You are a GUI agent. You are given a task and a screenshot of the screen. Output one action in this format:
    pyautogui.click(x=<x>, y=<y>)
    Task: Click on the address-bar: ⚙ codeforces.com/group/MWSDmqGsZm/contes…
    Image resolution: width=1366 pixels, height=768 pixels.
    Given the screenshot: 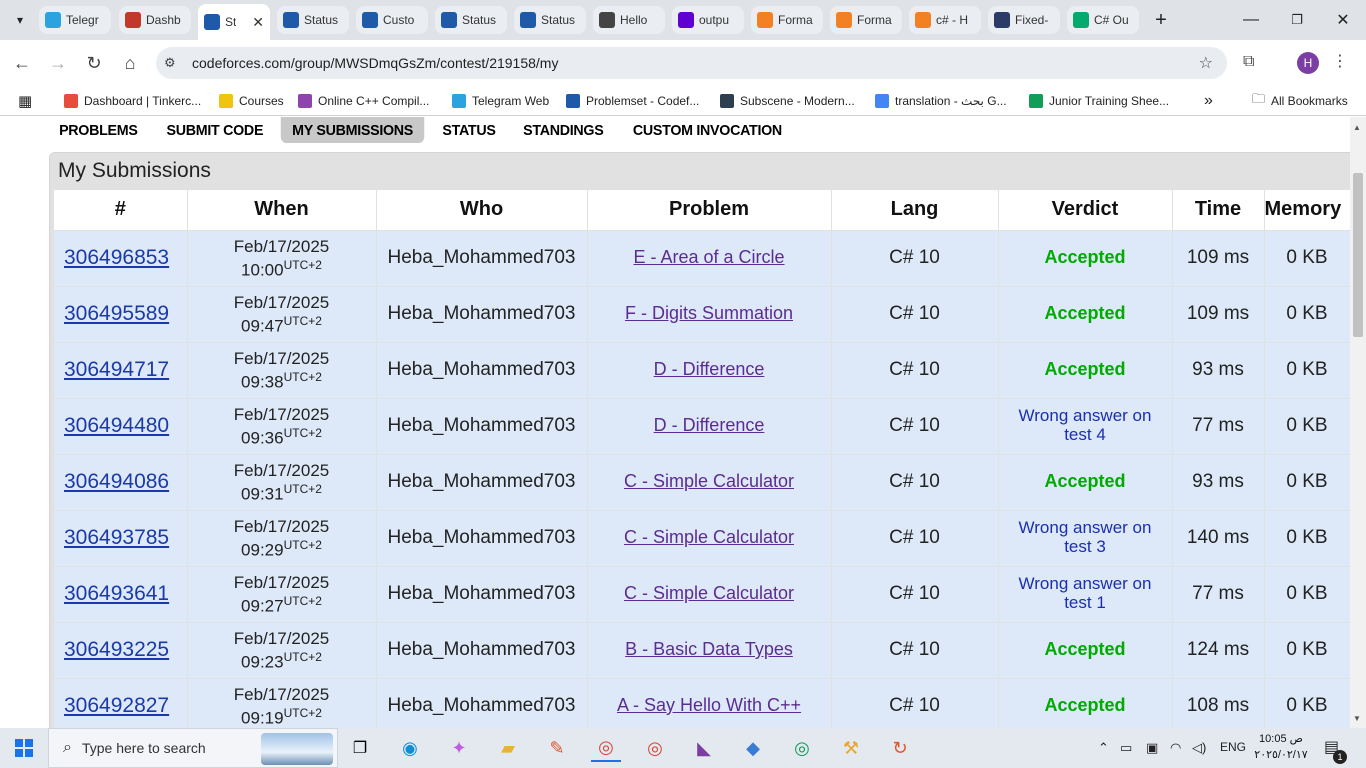 What is the action you would take?
    pyautogui.click(x=691, y=63)
    